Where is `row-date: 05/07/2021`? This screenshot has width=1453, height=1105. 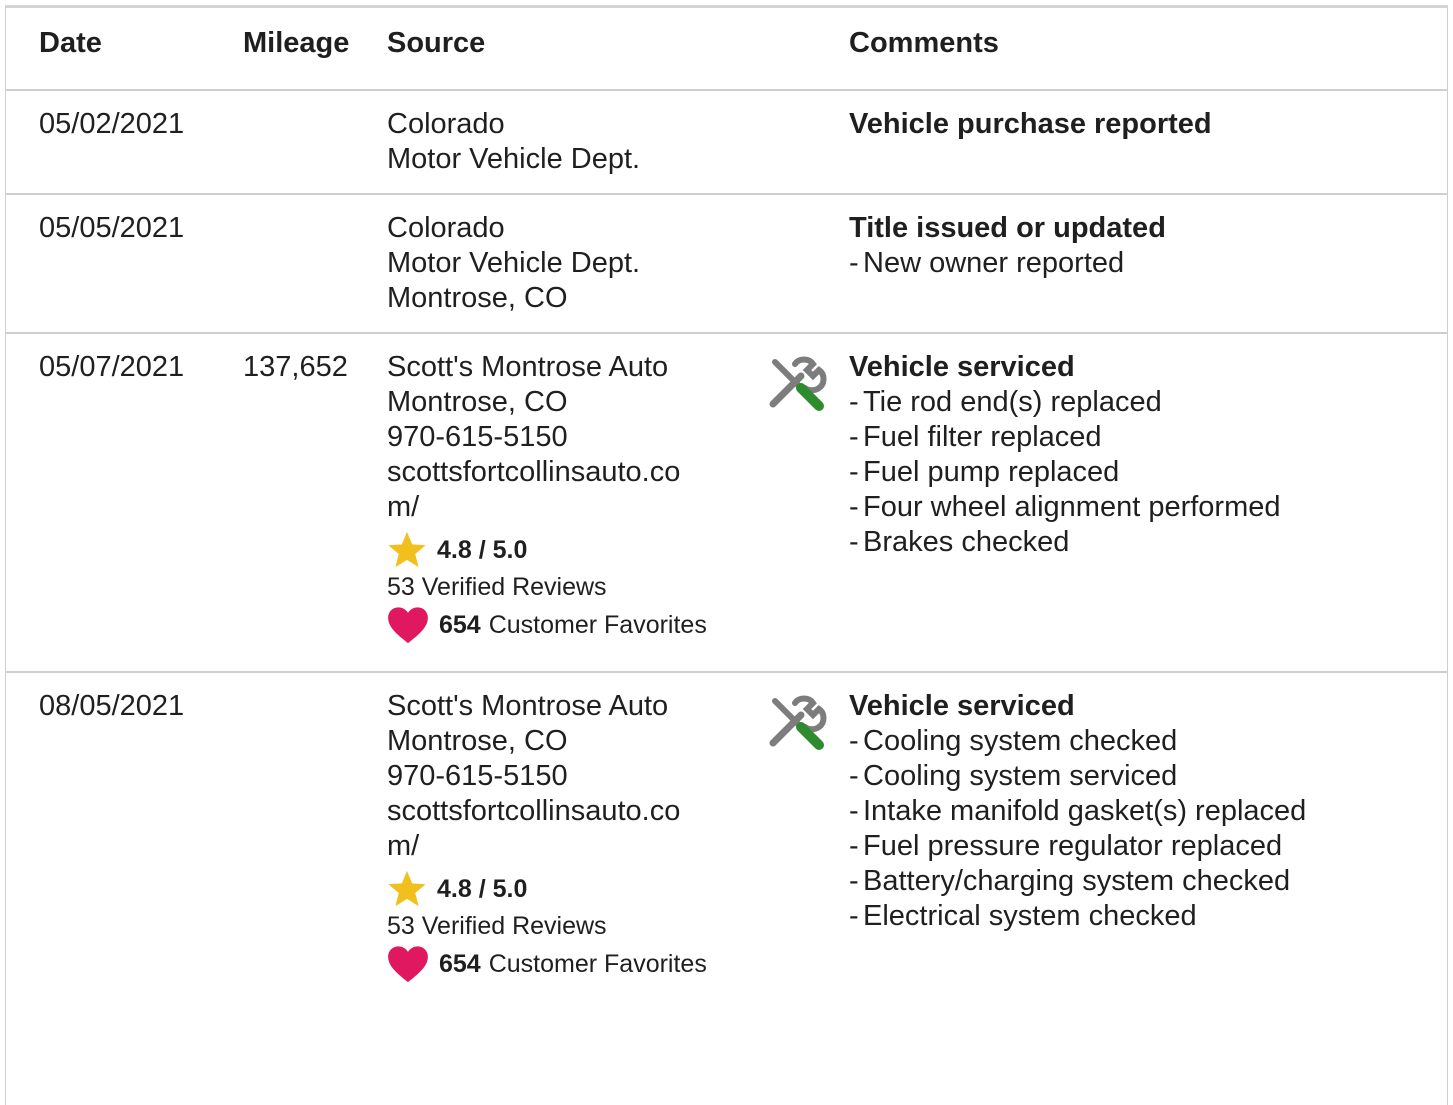
row-date: 05/07/2021 is located at coordinates (112, 367).